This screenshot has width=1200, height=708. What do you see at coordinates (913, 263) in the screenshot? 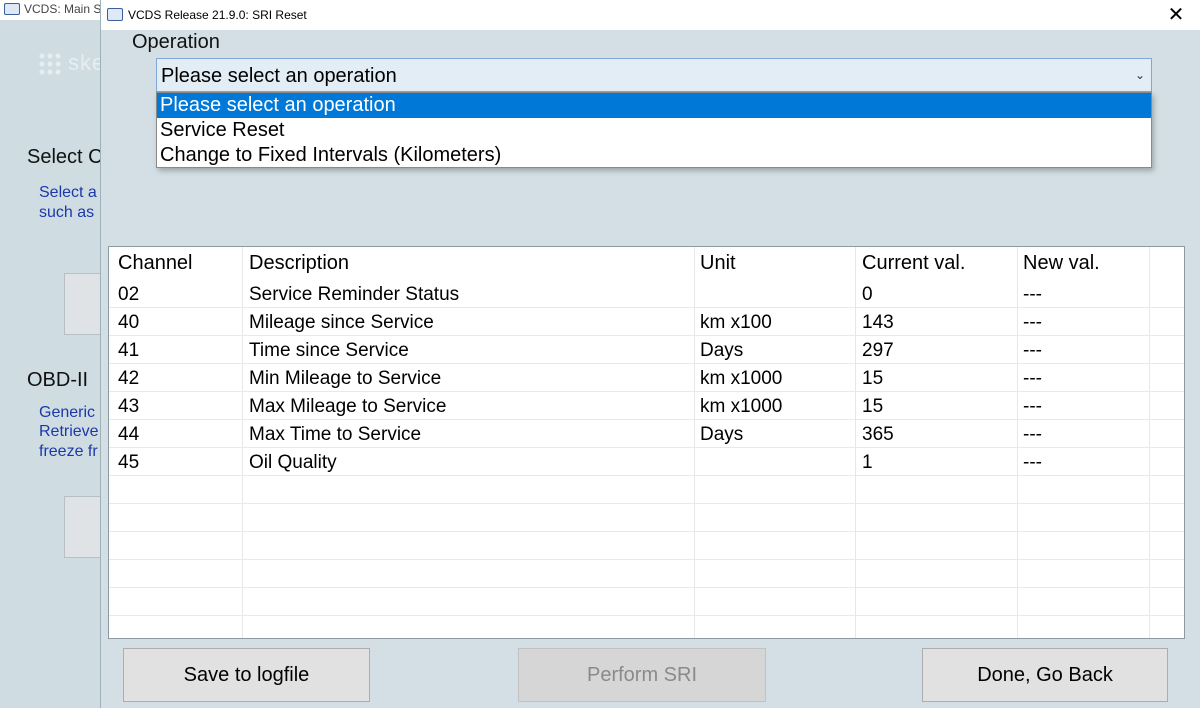
I see `header-current-value: Current val.` at bounding box center [913, 263].